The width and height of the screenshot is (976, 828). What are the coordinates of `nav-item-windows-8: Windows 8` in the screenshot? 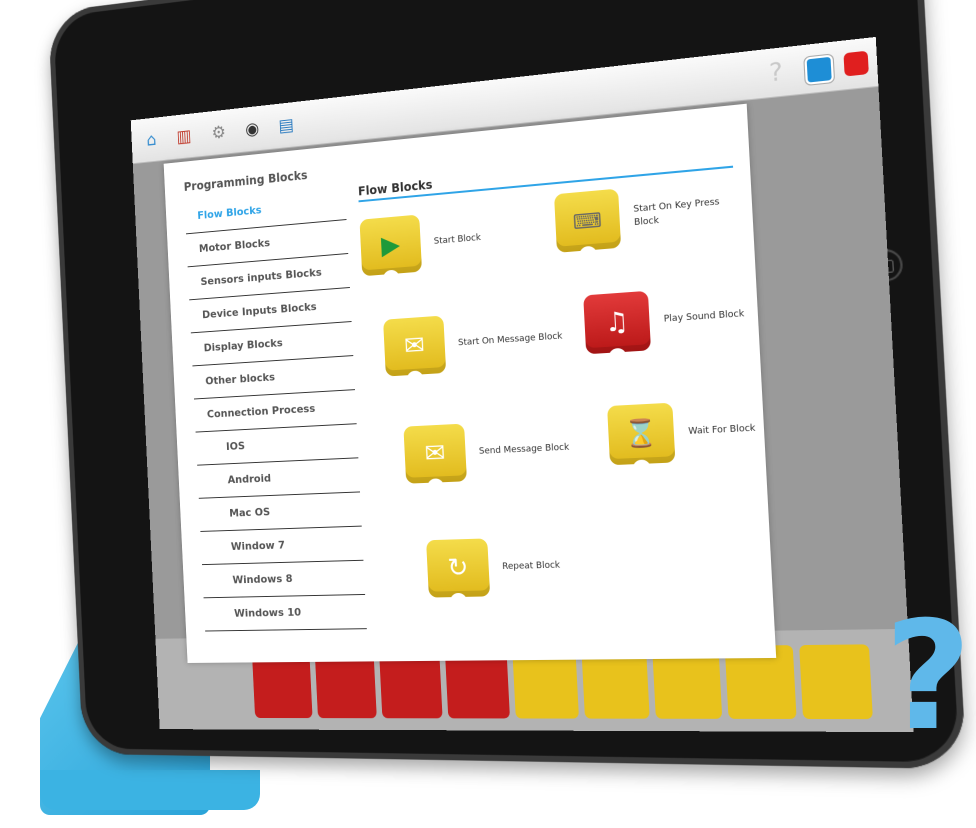 It's located at (283, 580).